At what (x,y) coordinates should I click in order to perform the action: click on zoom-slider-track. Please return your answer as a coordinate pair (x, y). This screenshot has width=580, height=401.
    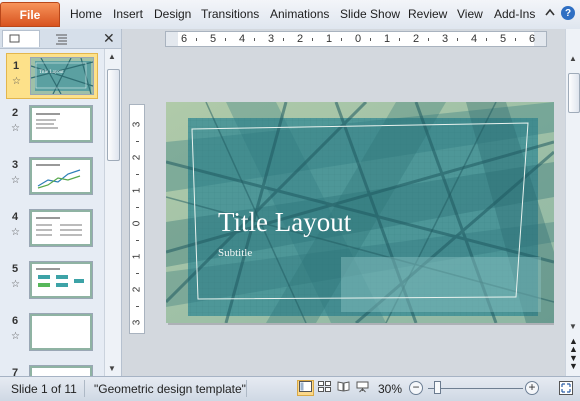
    Looking at the image, I should click on (475, 388).